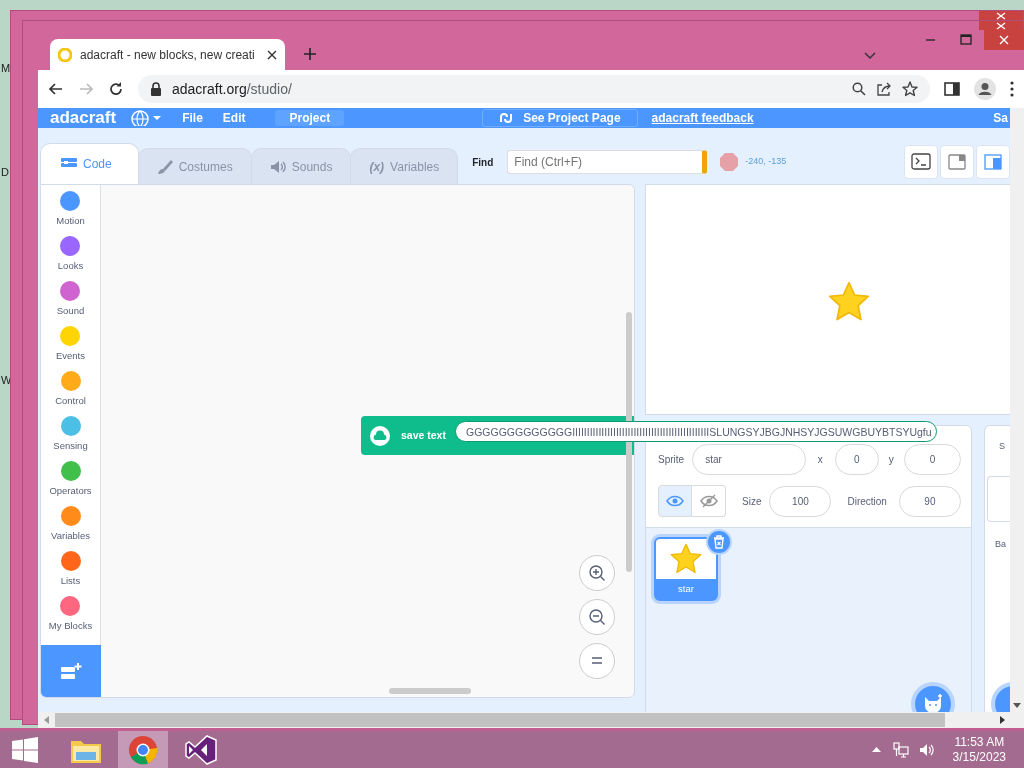 This screenshot has width=1024, height=768. Describe the element at coordinates (1017, 705) in the screenshot. I see `scroll-down-icon` at that location.